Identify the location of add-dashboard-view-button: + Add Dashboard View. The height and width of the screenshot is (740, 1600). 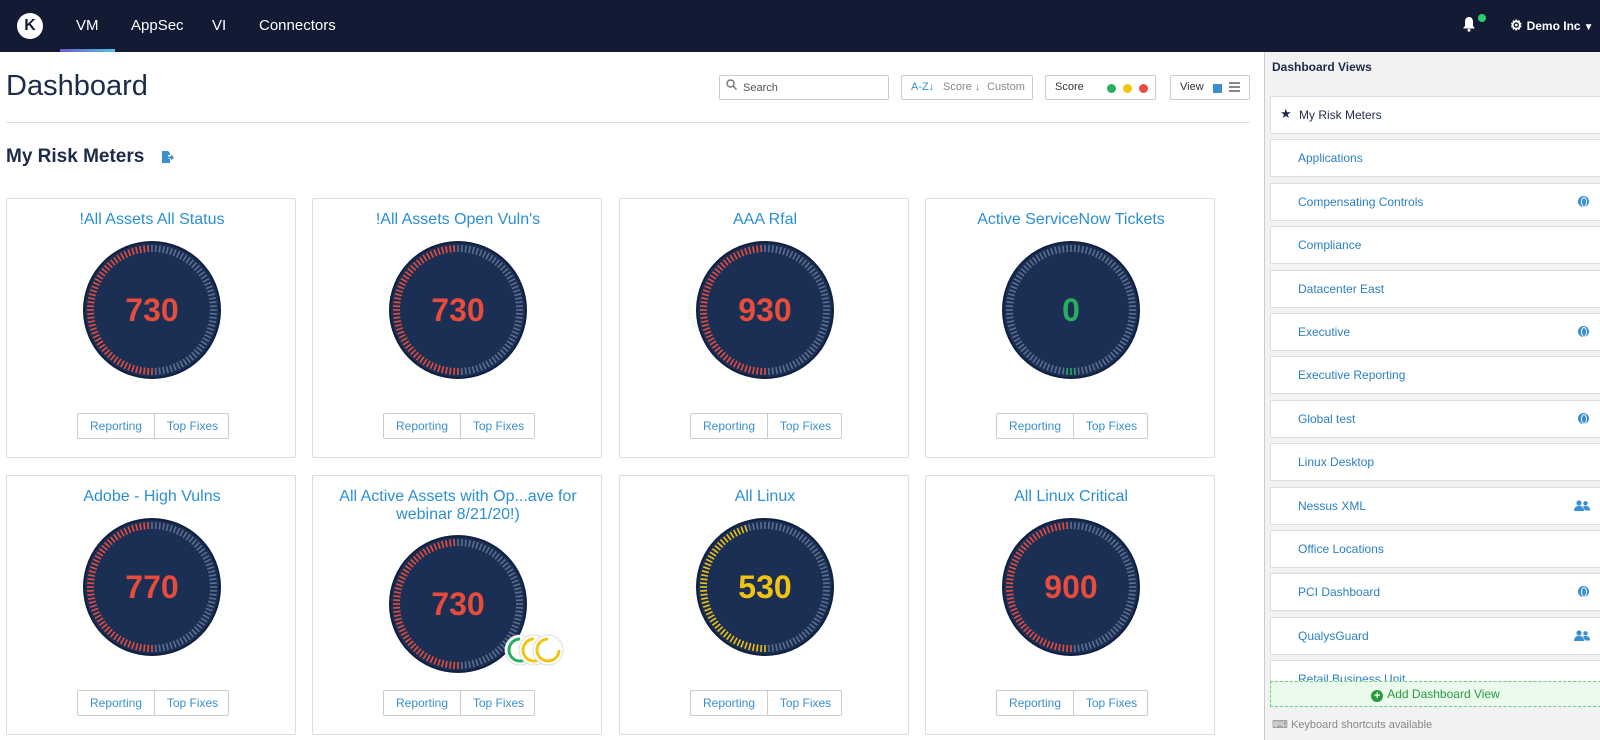
(1435, 694).